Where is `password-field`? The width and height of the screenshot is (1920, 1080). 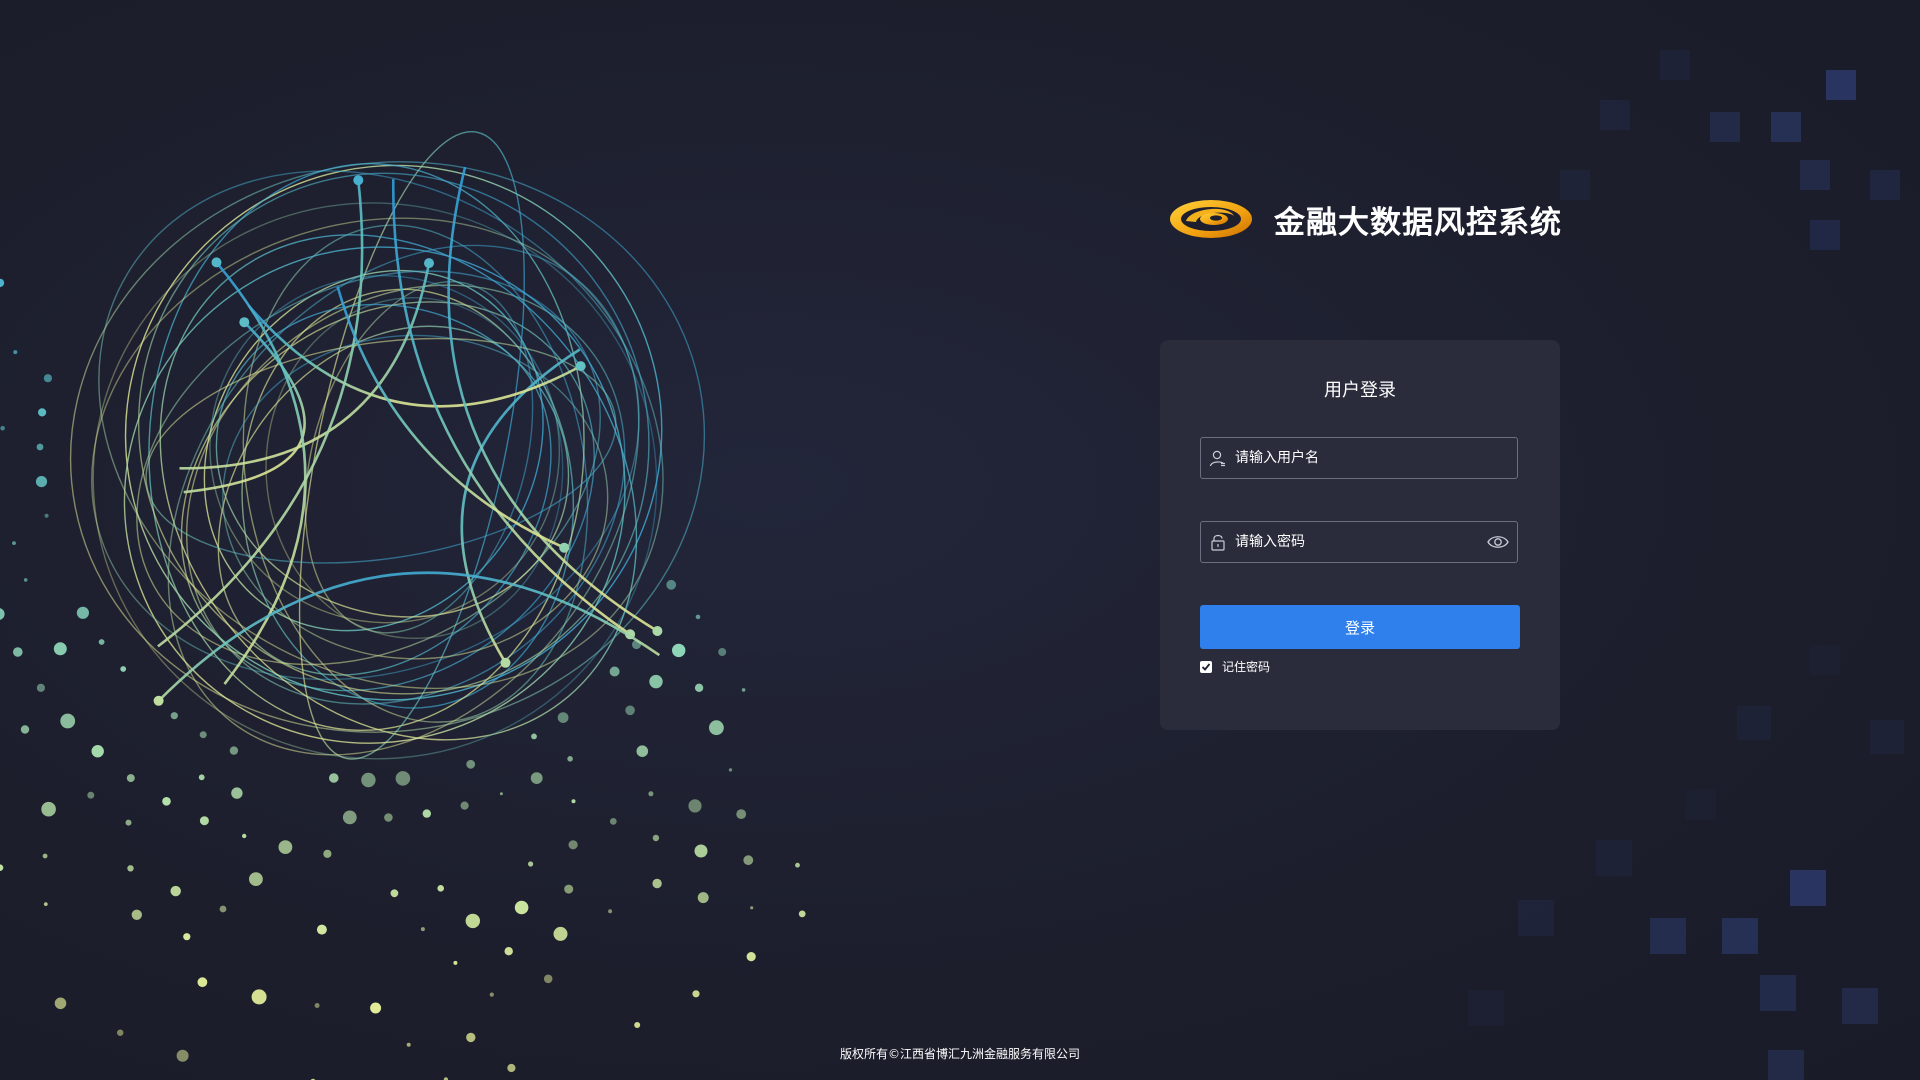
password-field is located at coordinates (1359, 542).